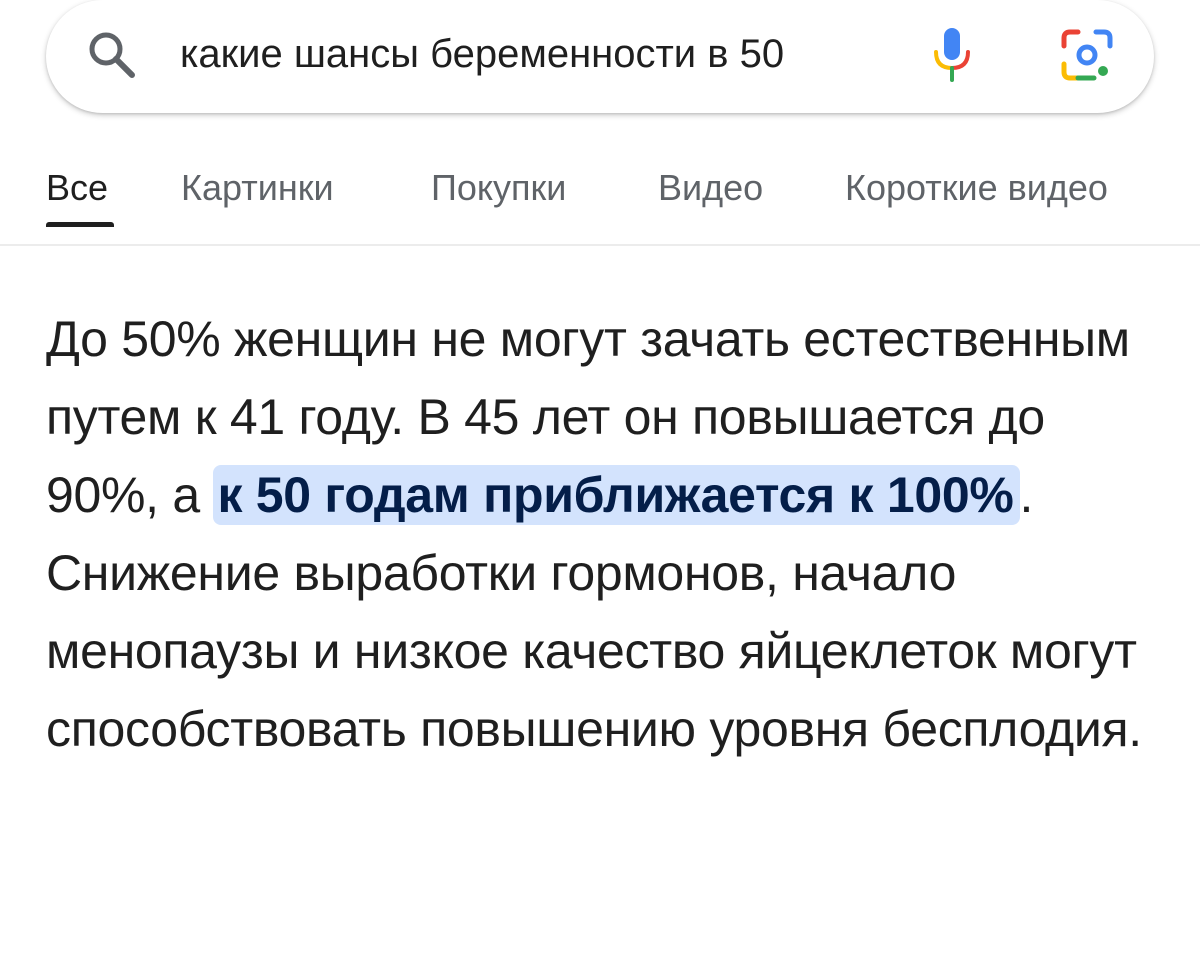 This screenshot has height=963, width=1200. I want to click on tab-all: Все, so click(77, 188).